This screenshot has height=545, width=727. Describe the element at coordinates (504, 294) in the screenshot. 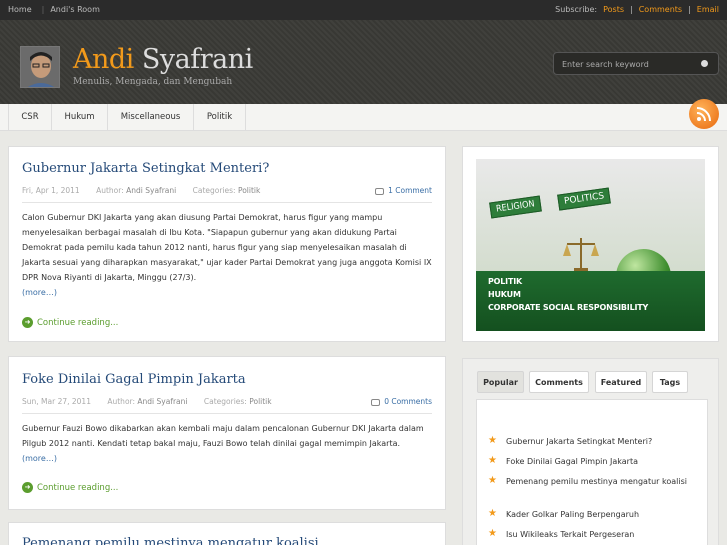

I see `banner-line-hukum: HUKUM` at that location.